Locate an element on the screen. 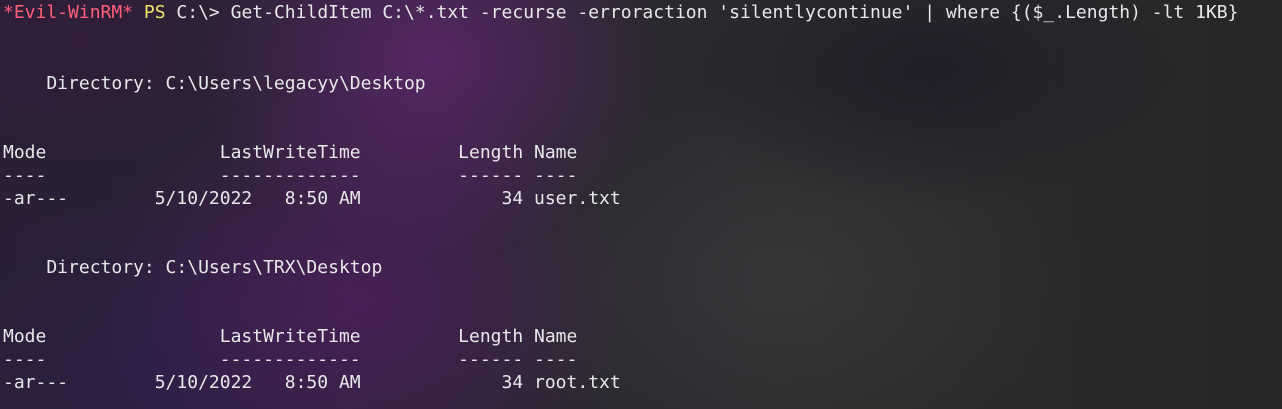 Image resolution: width=1282 pixels, height=409 pixels. prompt-ps: PS is located at coordinates (154, 12).